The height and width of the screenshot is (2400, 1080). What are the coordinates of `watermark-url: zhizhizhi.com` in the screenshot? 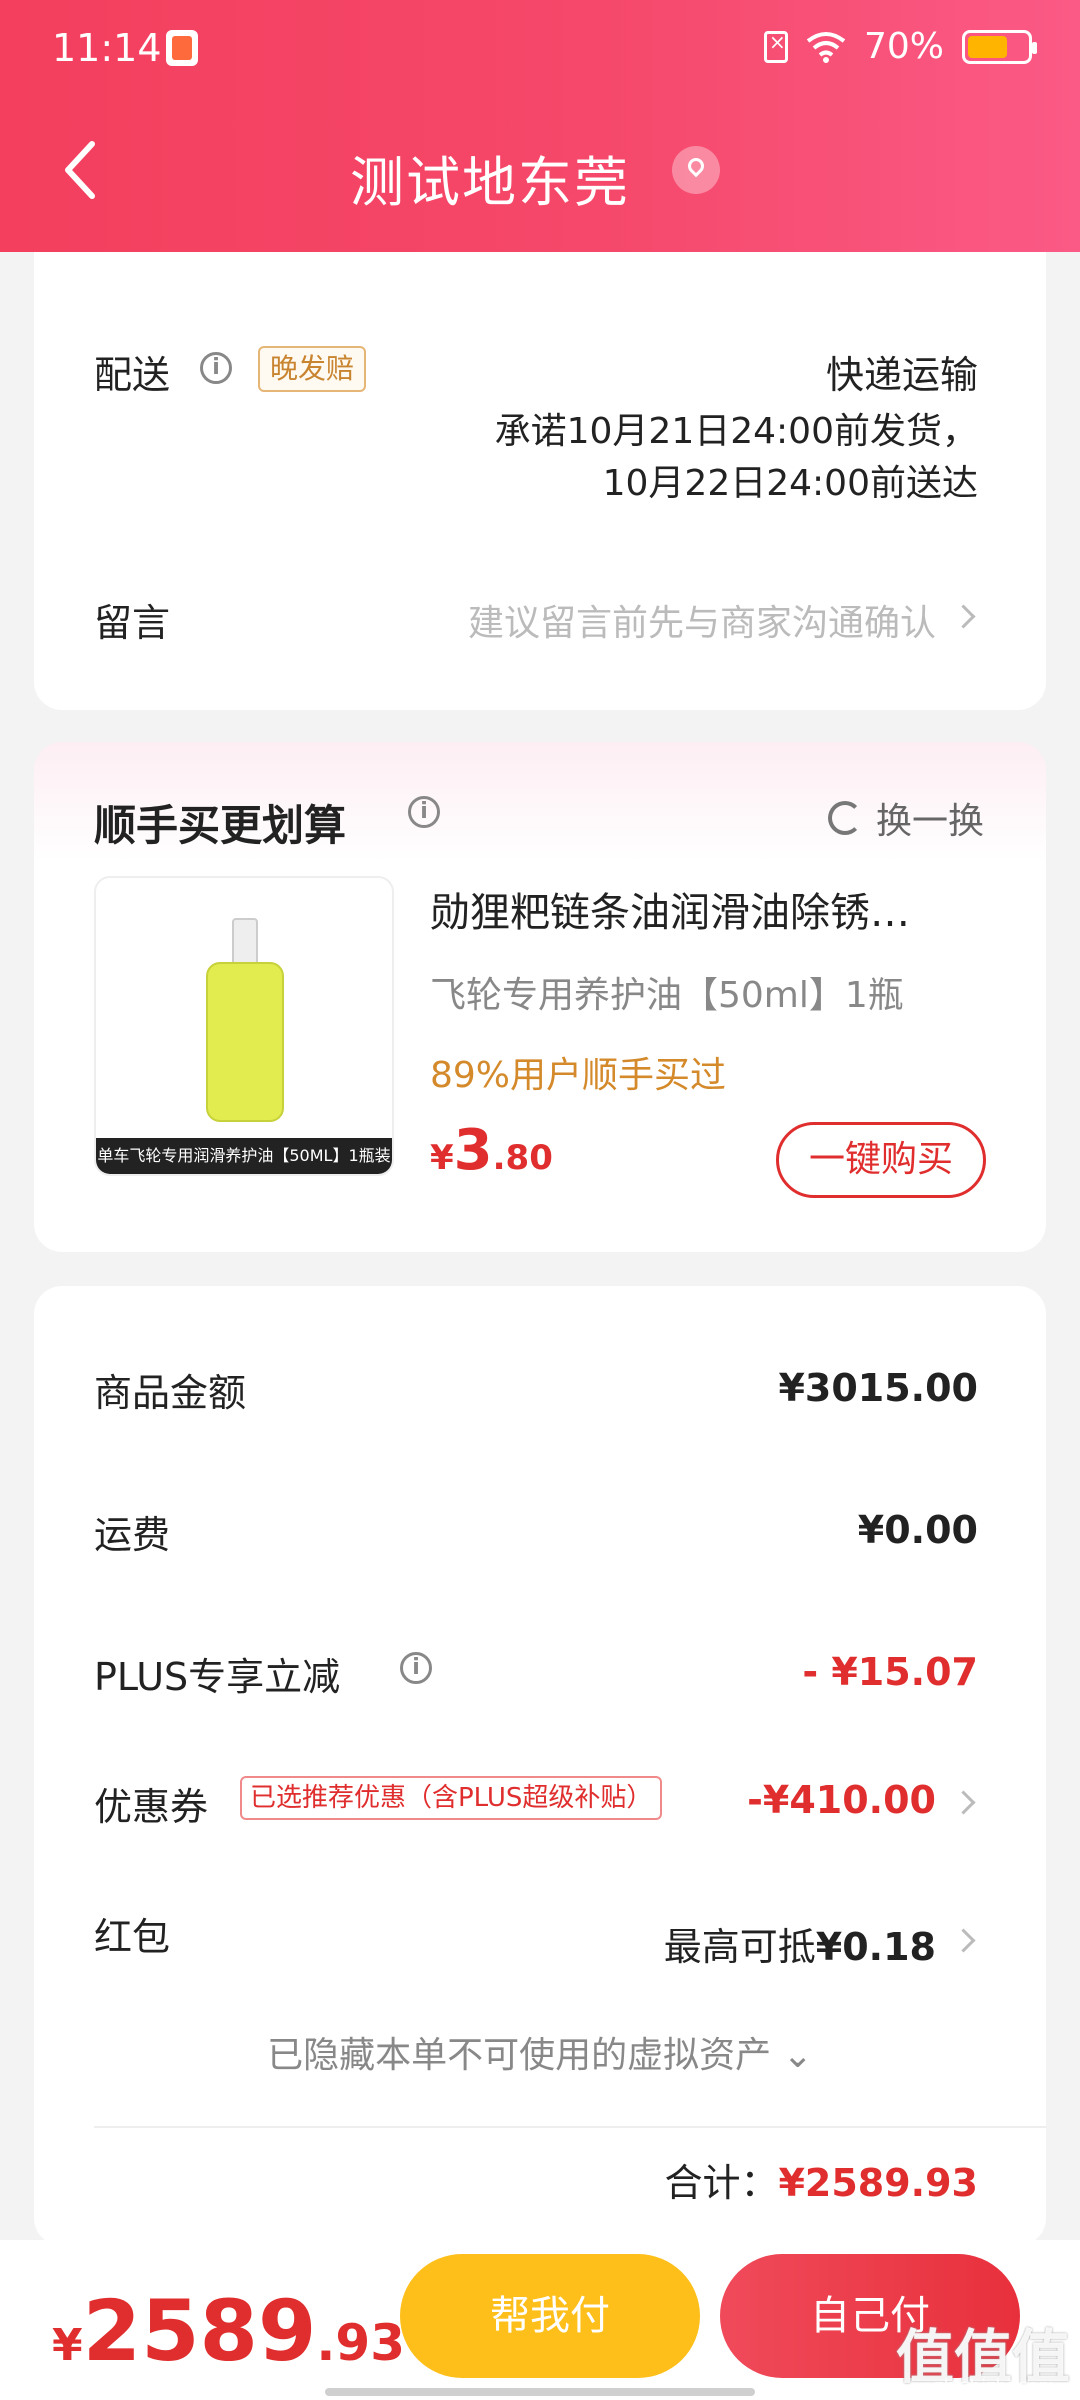 It's located at (995, 2386).